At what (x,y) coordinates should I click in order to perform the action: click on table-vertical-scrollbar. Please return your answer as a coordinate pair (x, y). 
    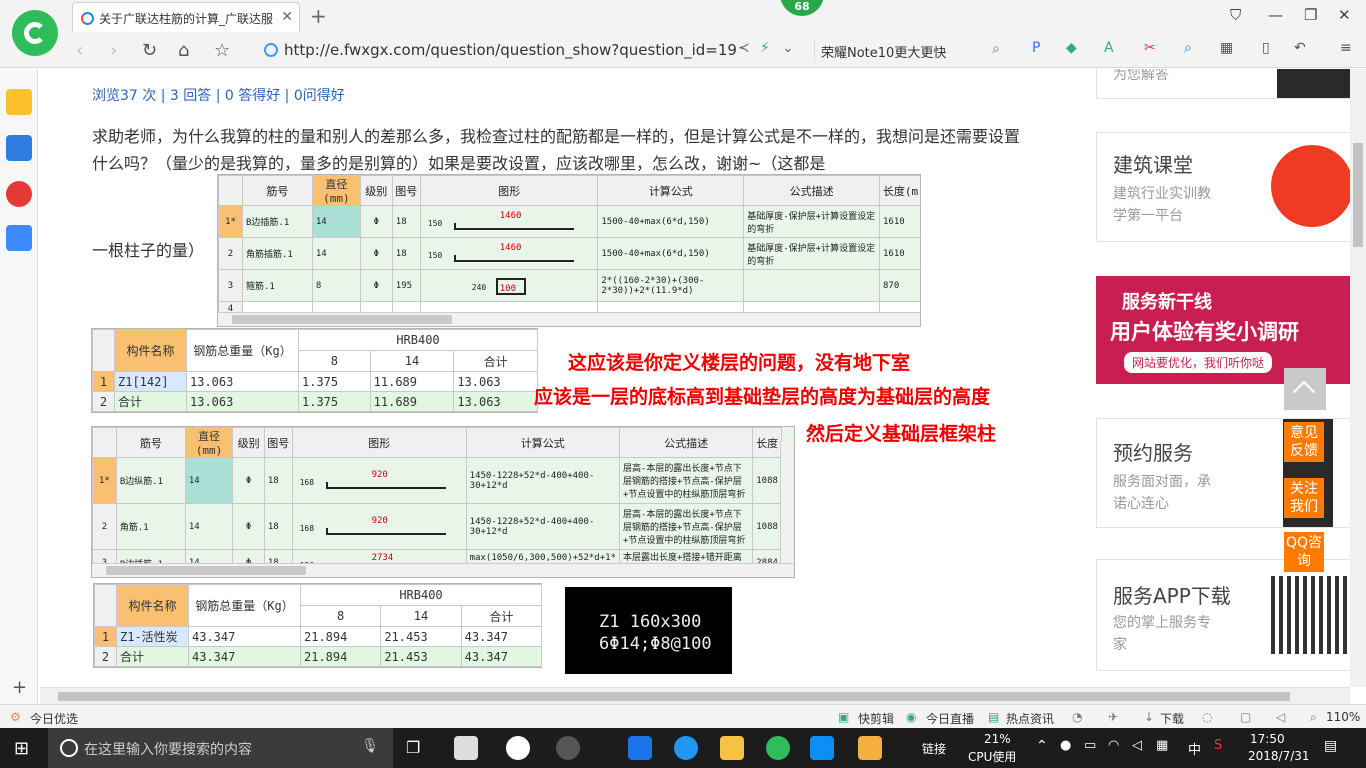
    Looking at the image, I should click on (787, 503).